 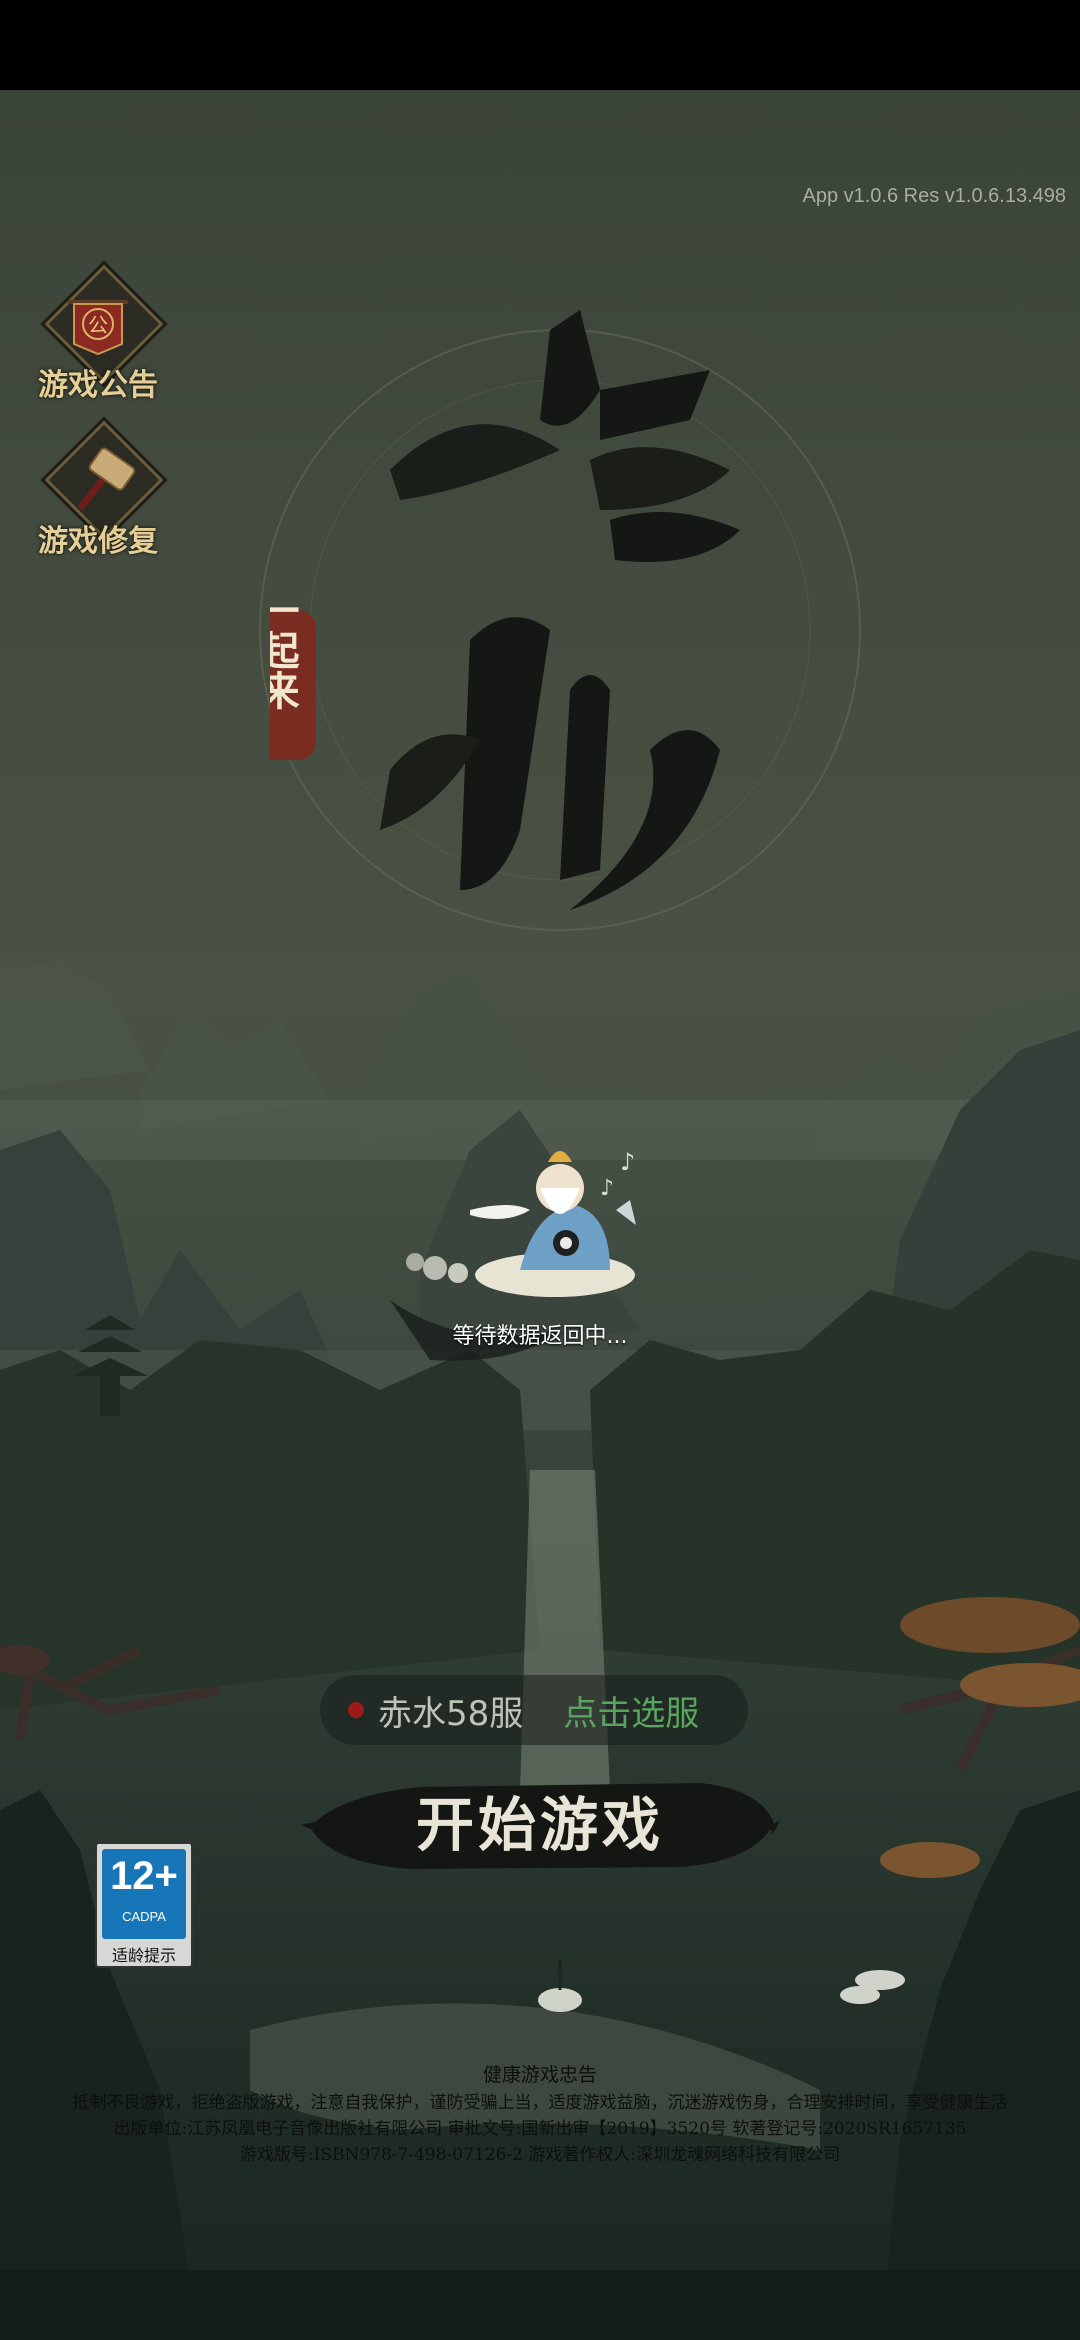 What do you see at coordinates (144, 1876) in the screenshot?
I see `age-rating-value: 12+` at bounding box center [144, 1876].